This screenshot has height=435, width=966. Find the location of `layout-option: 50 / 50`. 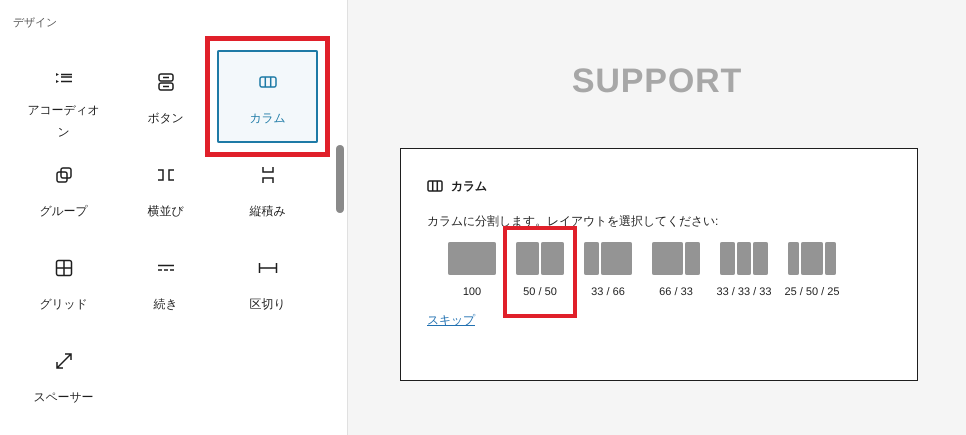

layout-option: 50 / 50 is located at coordinates (540, 271).